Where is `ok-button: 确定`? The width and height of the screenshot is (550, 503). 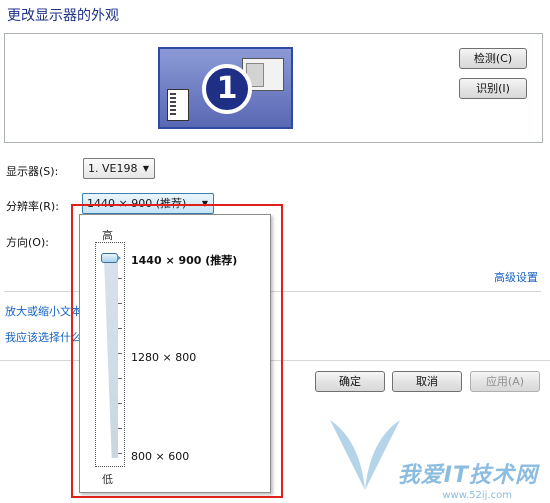 ok-button: 确定 is located at coordinates (350, 381).